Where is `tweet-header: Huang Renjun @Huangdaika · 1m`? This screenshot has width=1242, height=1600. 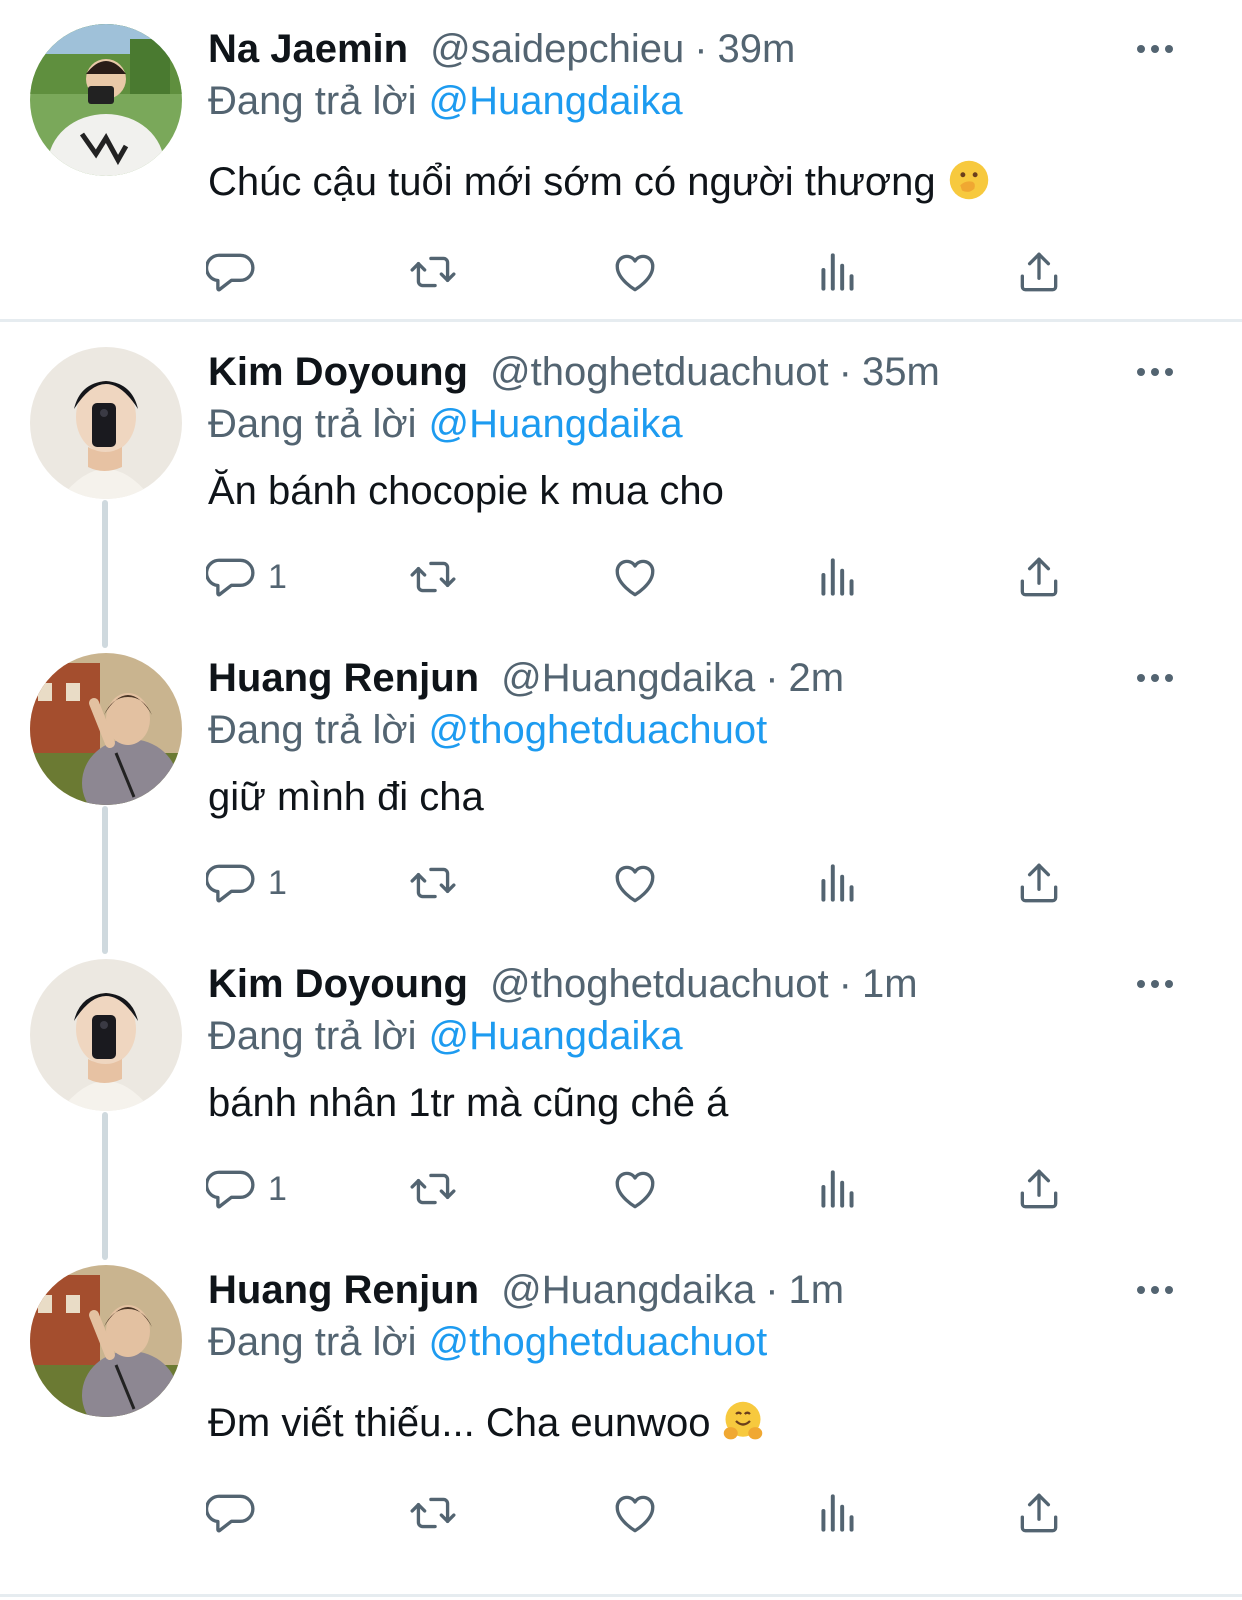
tweet-header: Huang Renjun @Huangdaika · 1m is located at coordinates (526, 1290).